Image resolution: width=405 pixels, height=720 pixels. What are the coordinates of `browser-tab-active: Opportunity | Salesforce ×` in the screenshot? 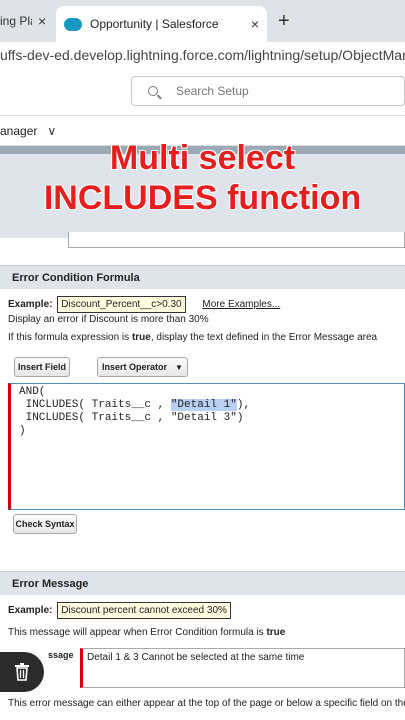 It's located at (161, 24).